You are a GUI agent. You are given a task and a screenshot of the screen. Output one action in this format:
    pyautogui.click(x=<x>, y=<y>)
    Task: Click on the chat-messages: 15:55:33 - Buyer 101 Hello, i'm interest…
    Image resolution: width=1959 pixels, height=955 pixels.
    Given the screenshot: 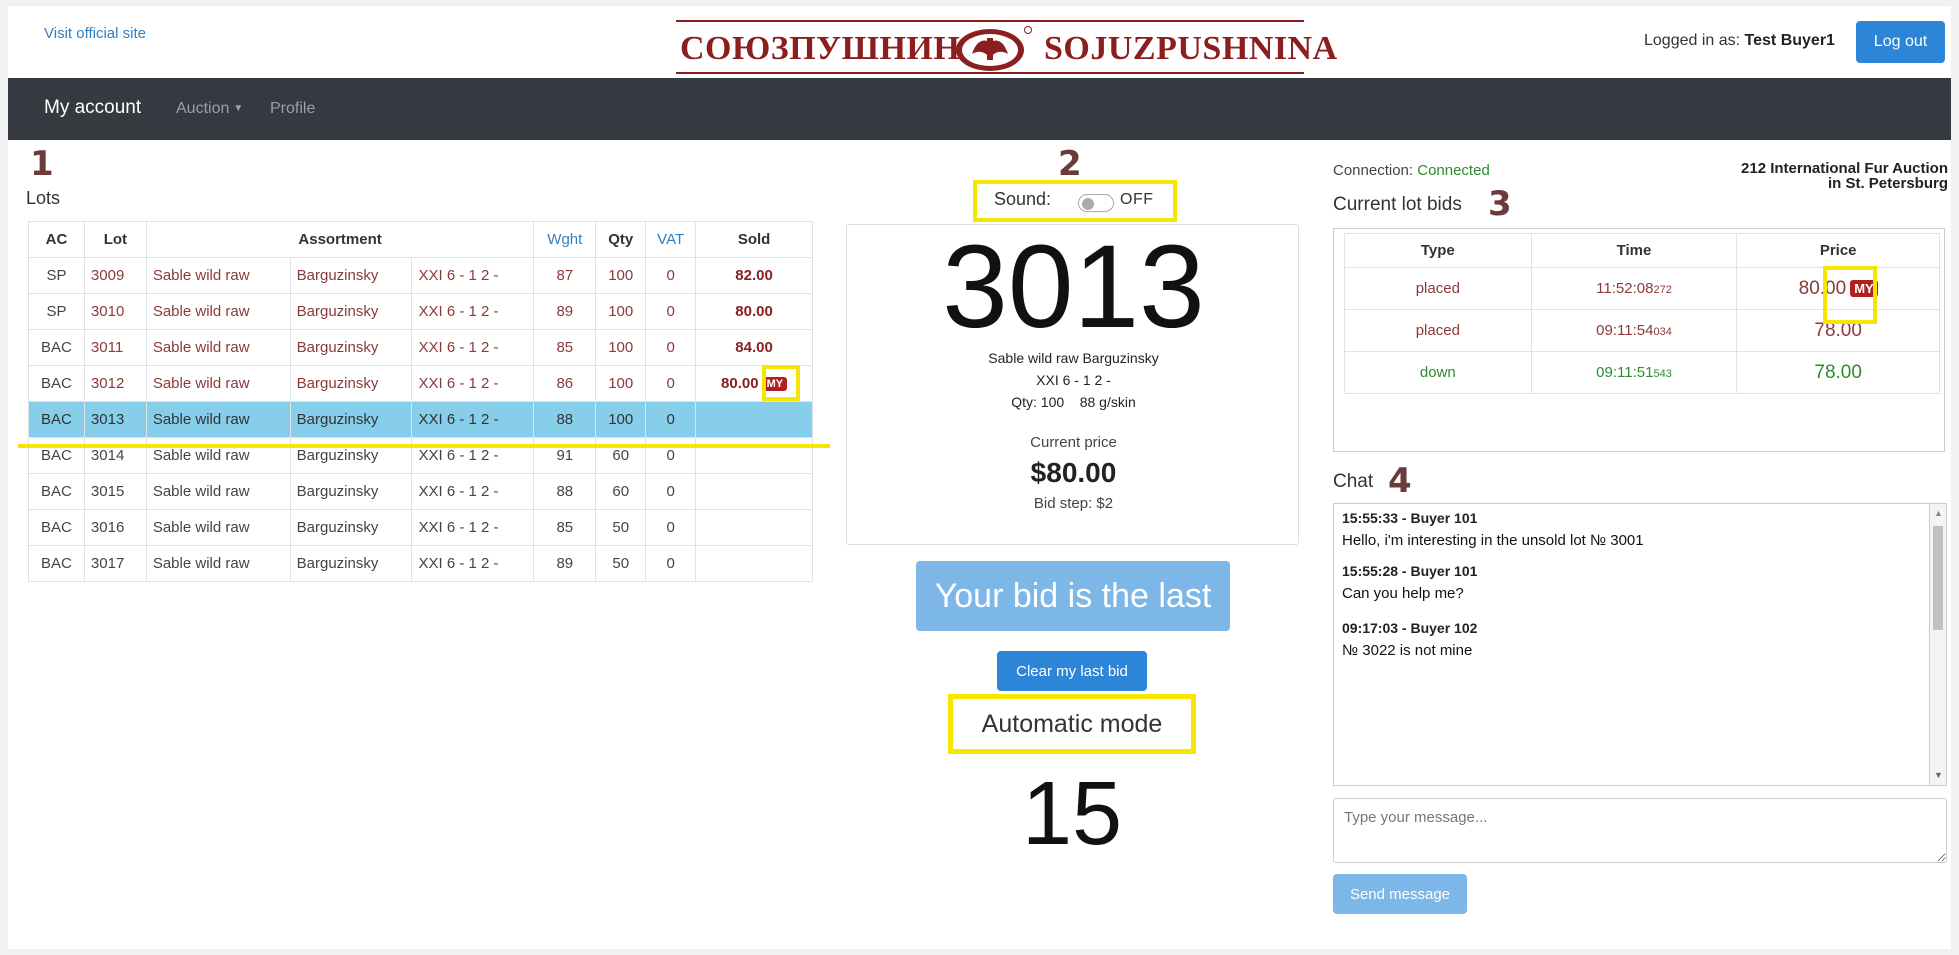 What is the action you would take?
    pyautogui.click(x=1631, y=644)
    